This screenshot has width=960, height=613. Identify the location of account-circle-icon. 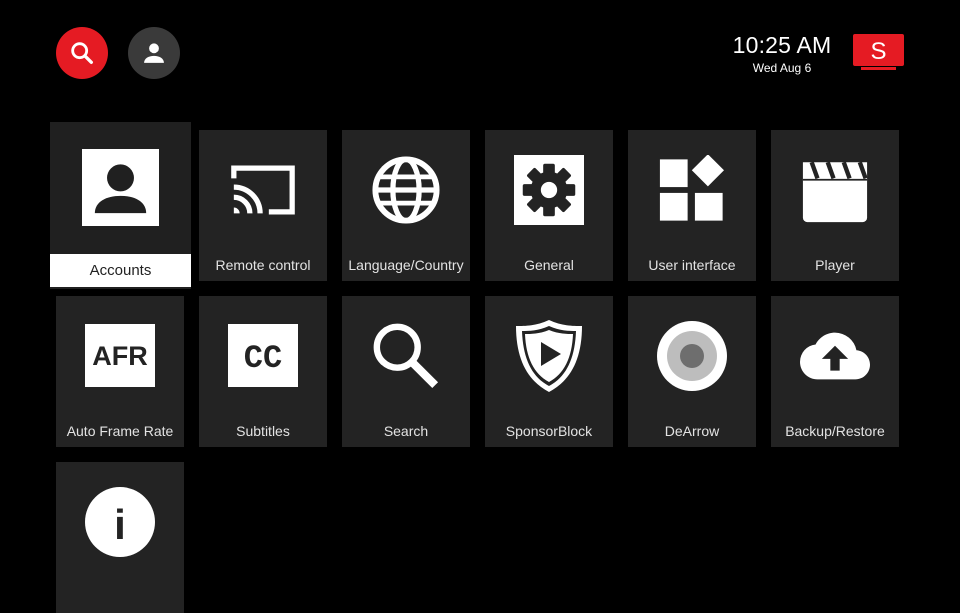
(154, 53).